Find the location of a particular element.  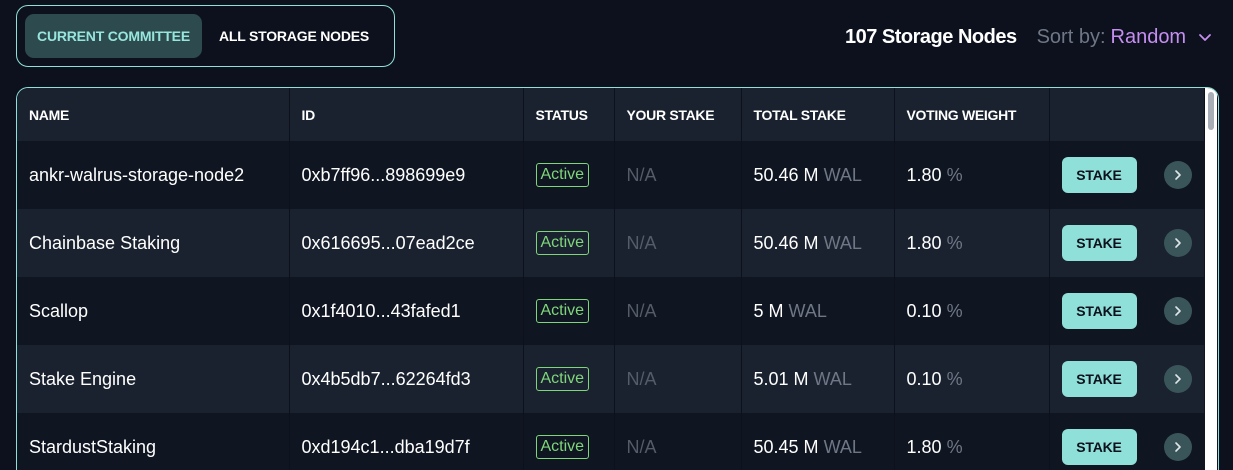

list-header: 107 Storage Nodes Sort by: Random is located at coordinates (1028, 37).